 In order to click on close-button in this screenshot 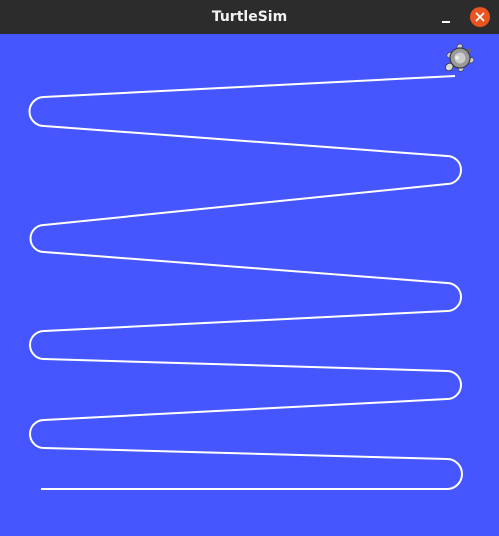, I will do `click(480, 17)`.